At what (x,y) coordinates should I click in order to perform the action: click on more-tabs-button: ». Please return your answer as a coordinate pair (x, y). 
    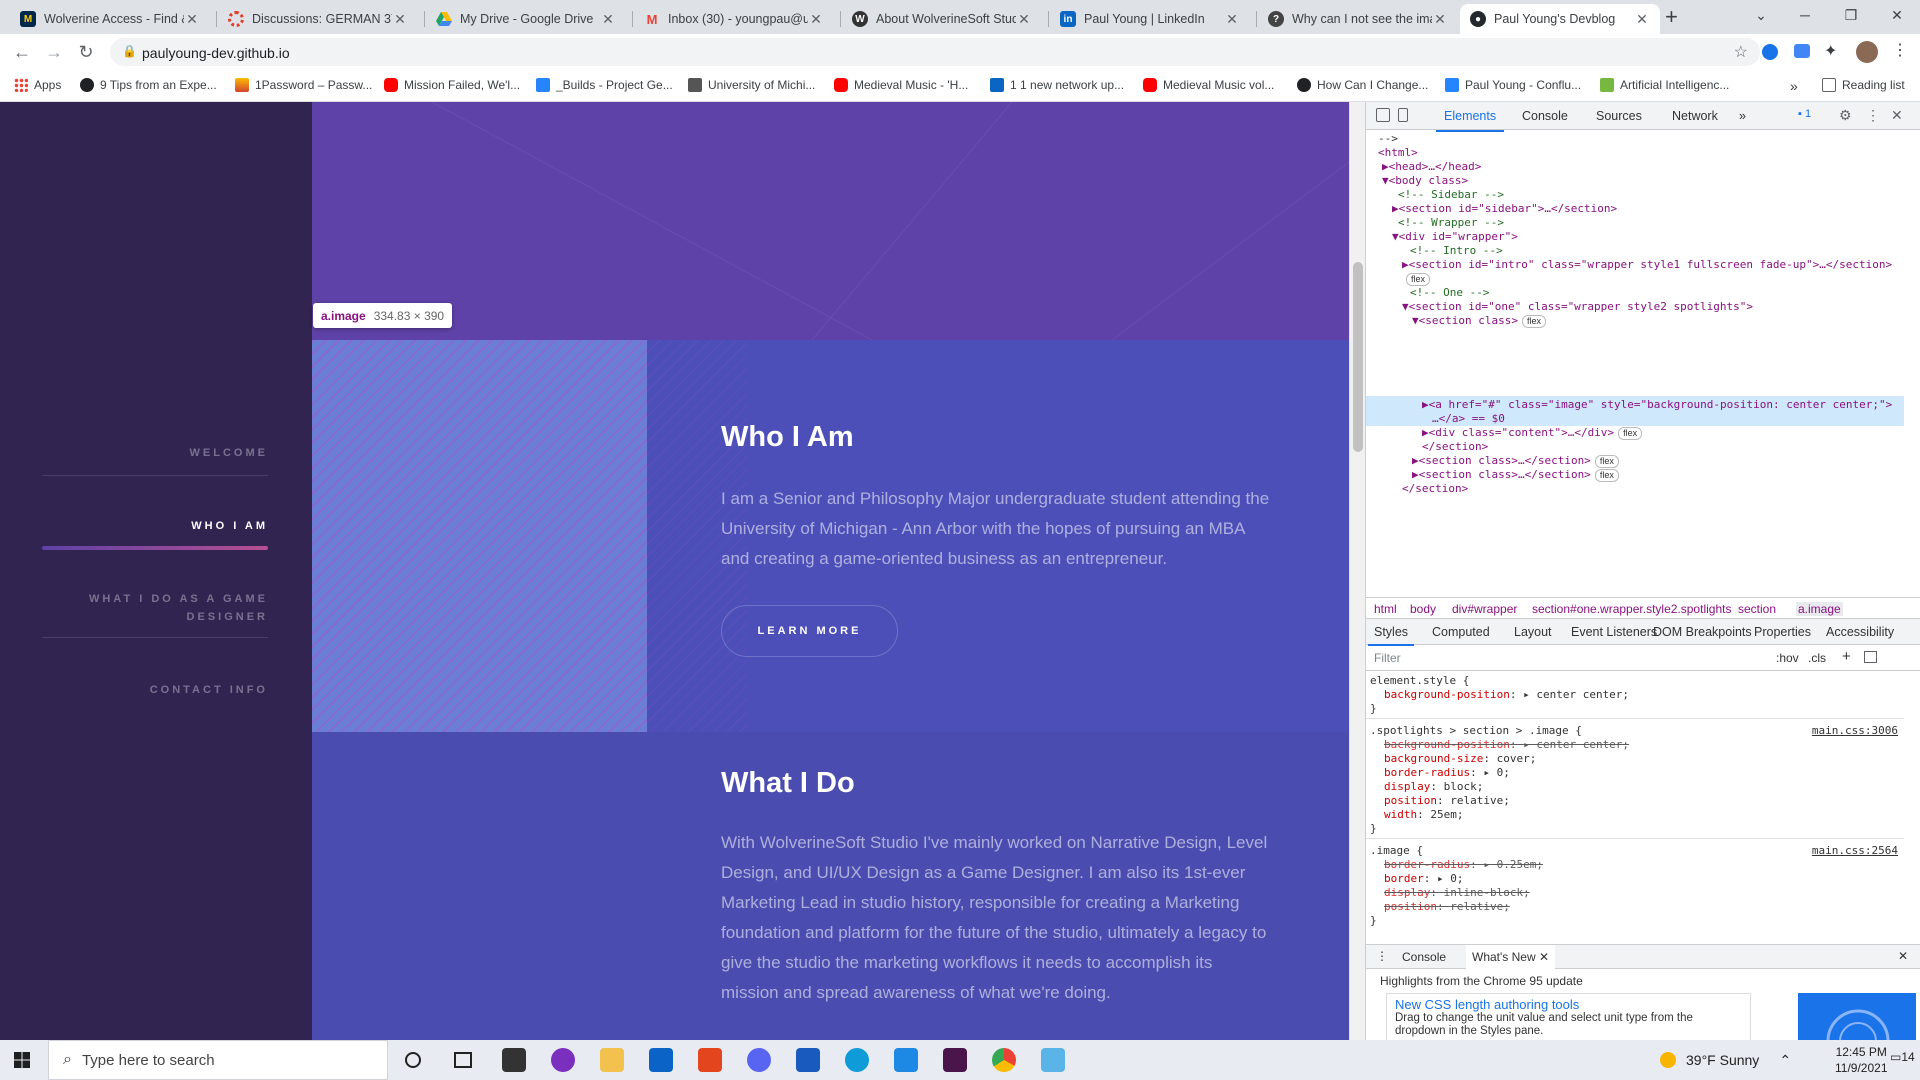
    Looking at the image, I should click on (1742, 116).